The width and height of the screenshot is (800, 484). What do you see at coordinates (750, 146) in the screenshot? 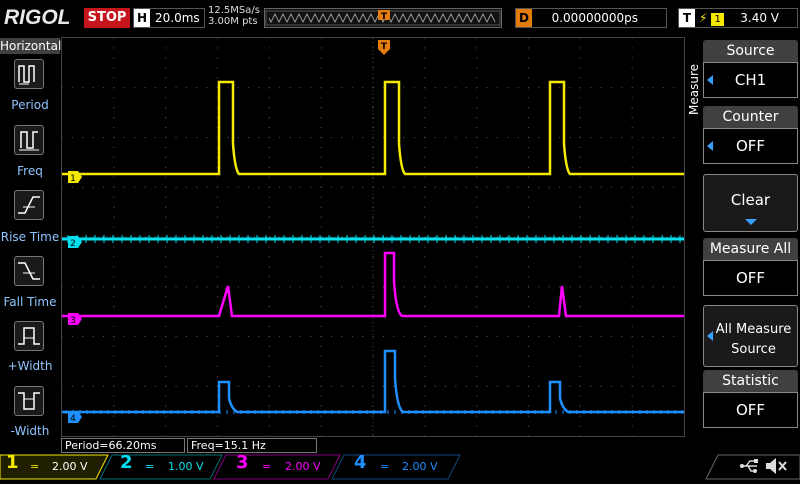
I see `counter-button: OFF` at bounding box center [750, 146].